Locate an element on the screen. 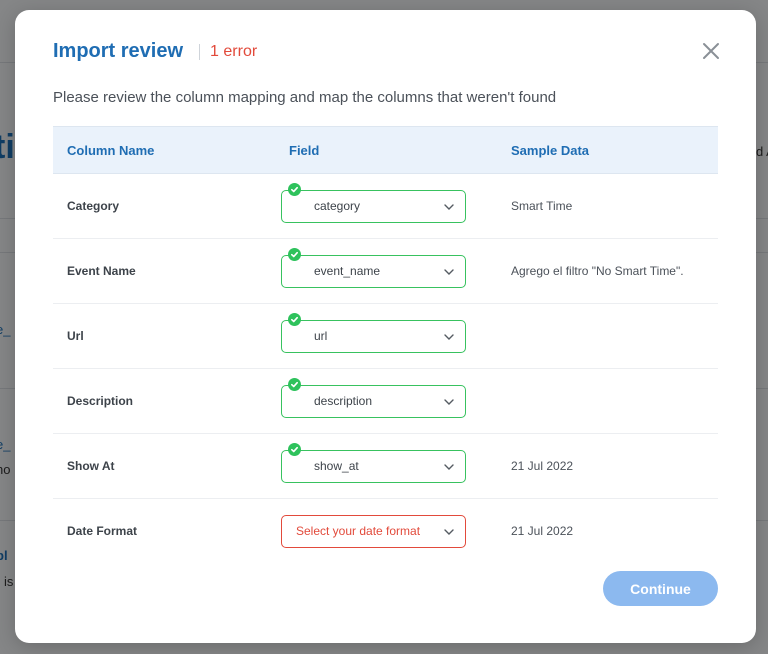 Image resolution: width=768 pixels, height=654 pixels. field-select: category is located at coordinates (373, 202).